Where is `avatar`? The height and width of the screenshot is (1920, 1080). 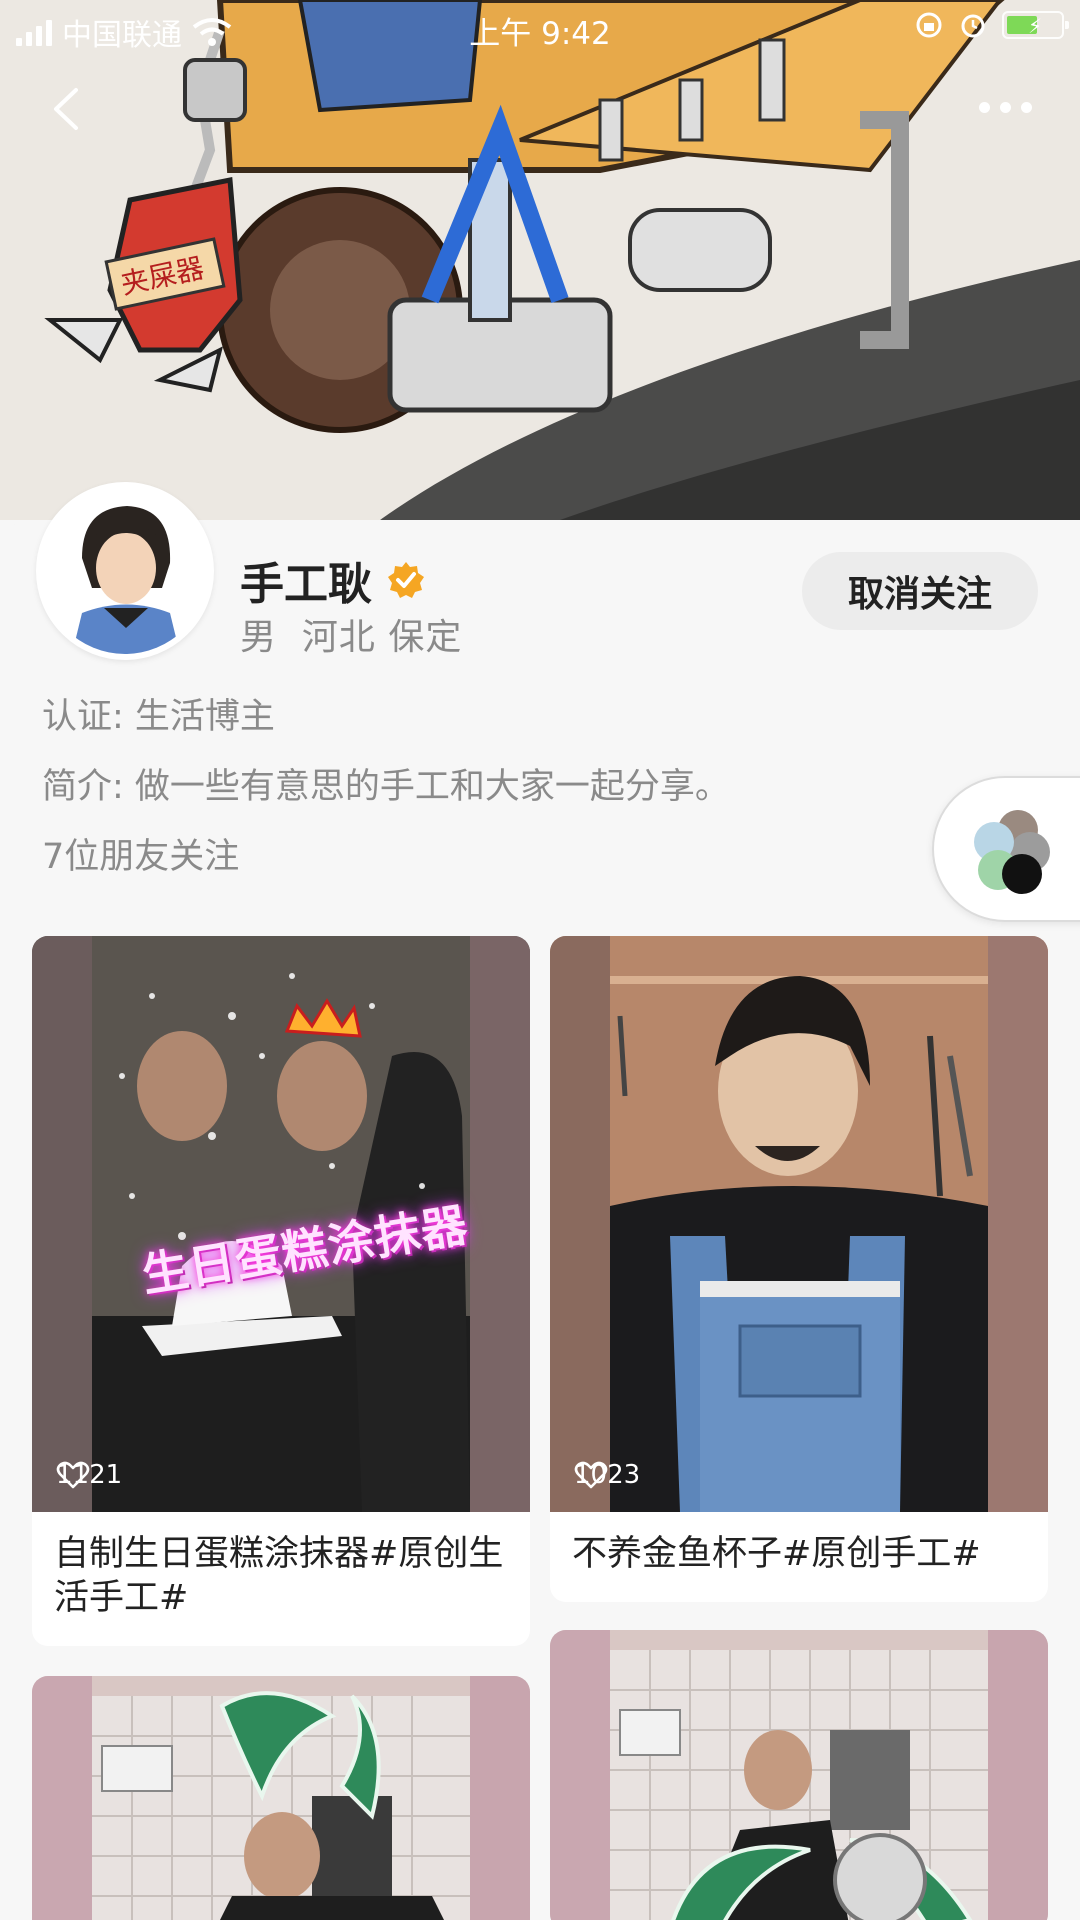
avatar is located at coordinates (125, 571).